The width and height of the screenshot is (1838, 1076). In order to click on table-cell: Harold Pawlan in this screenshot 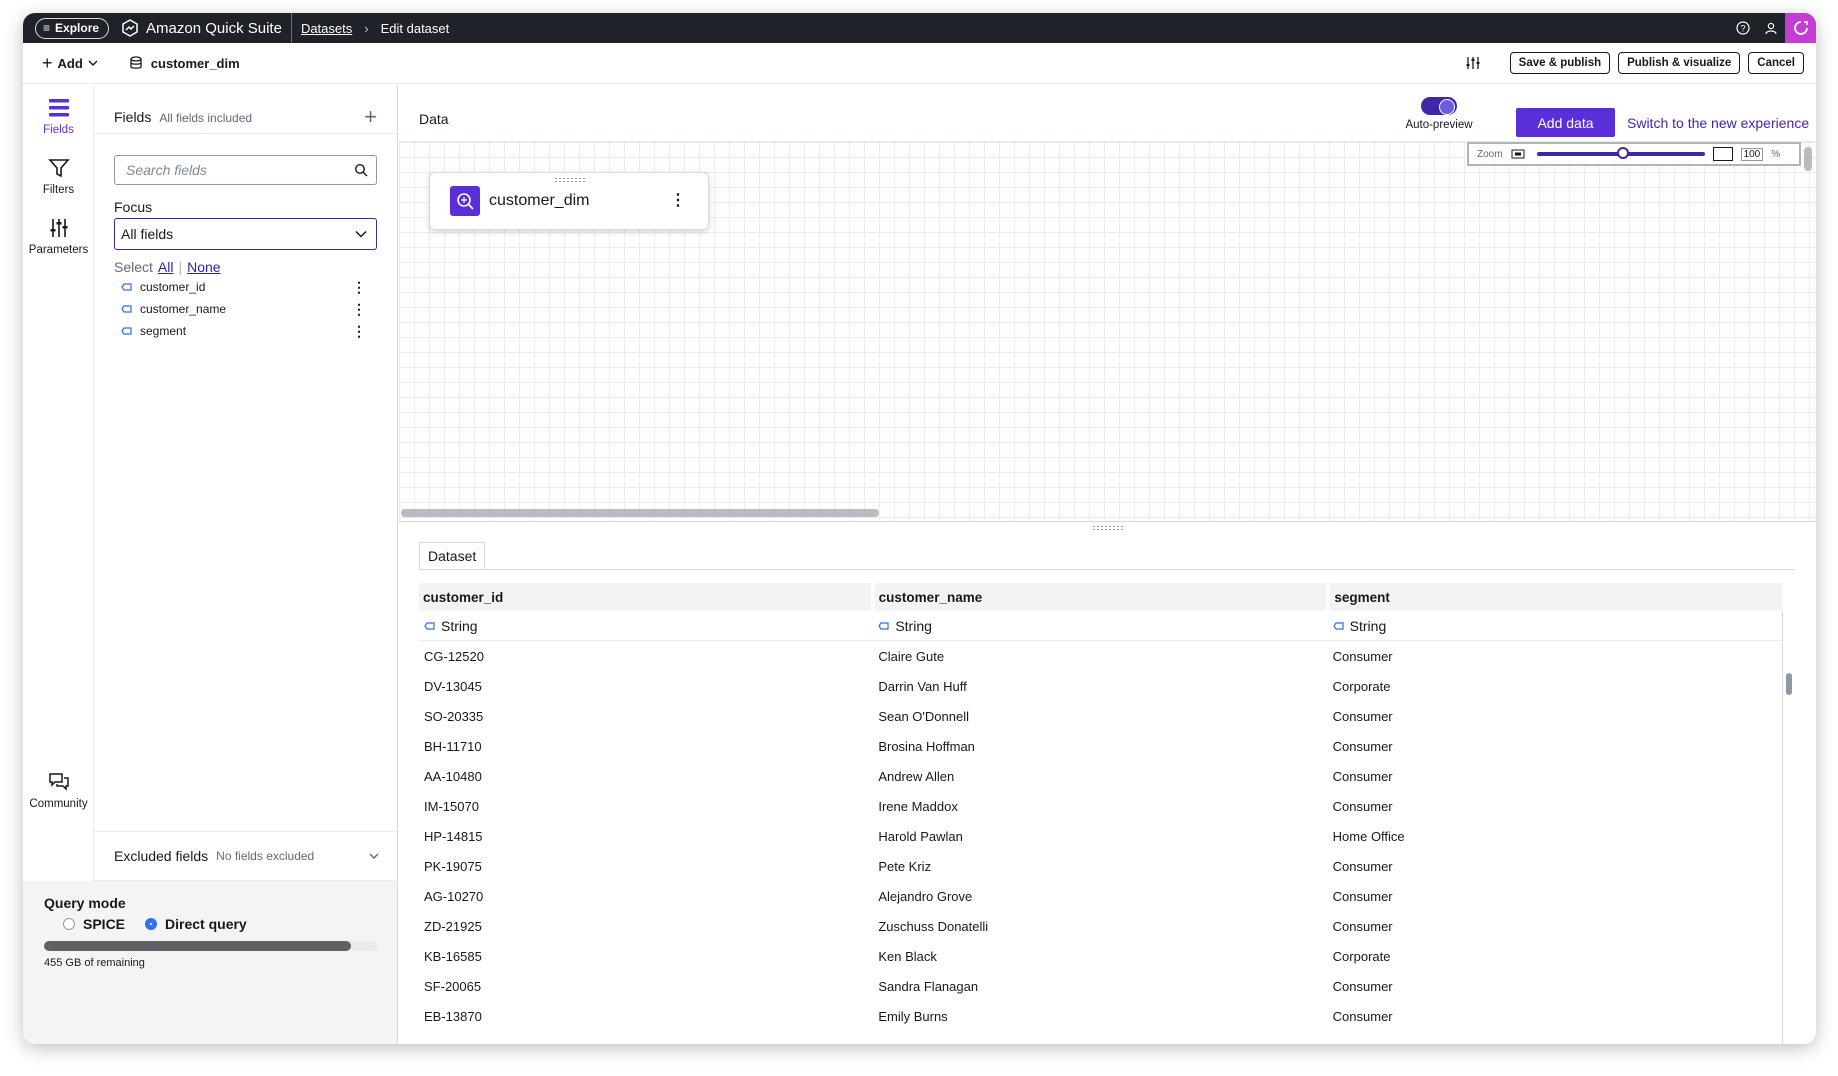, I will do `click(1100, 836)`.